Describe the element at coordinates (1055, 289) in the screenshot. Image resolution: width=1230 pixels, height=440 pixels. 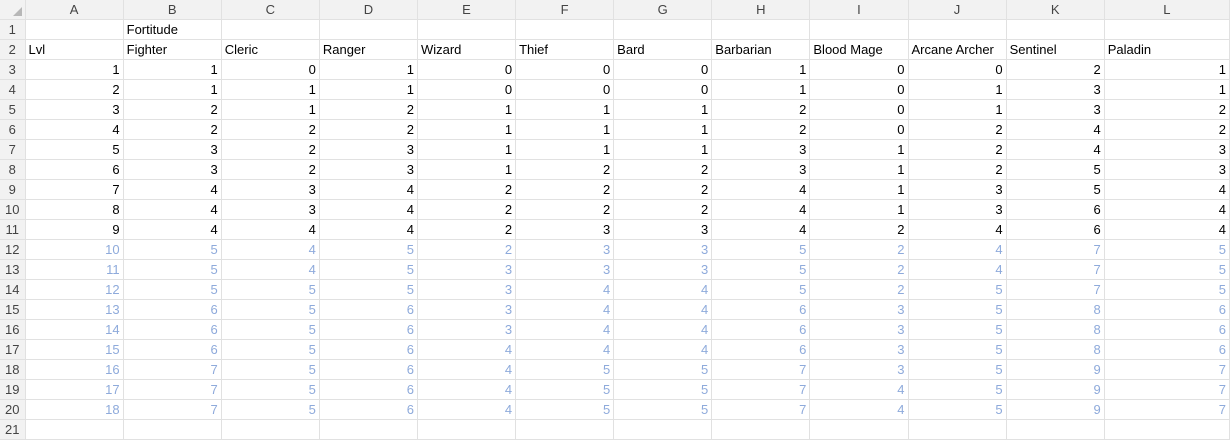
I see `cell-K14: 7` at that location.